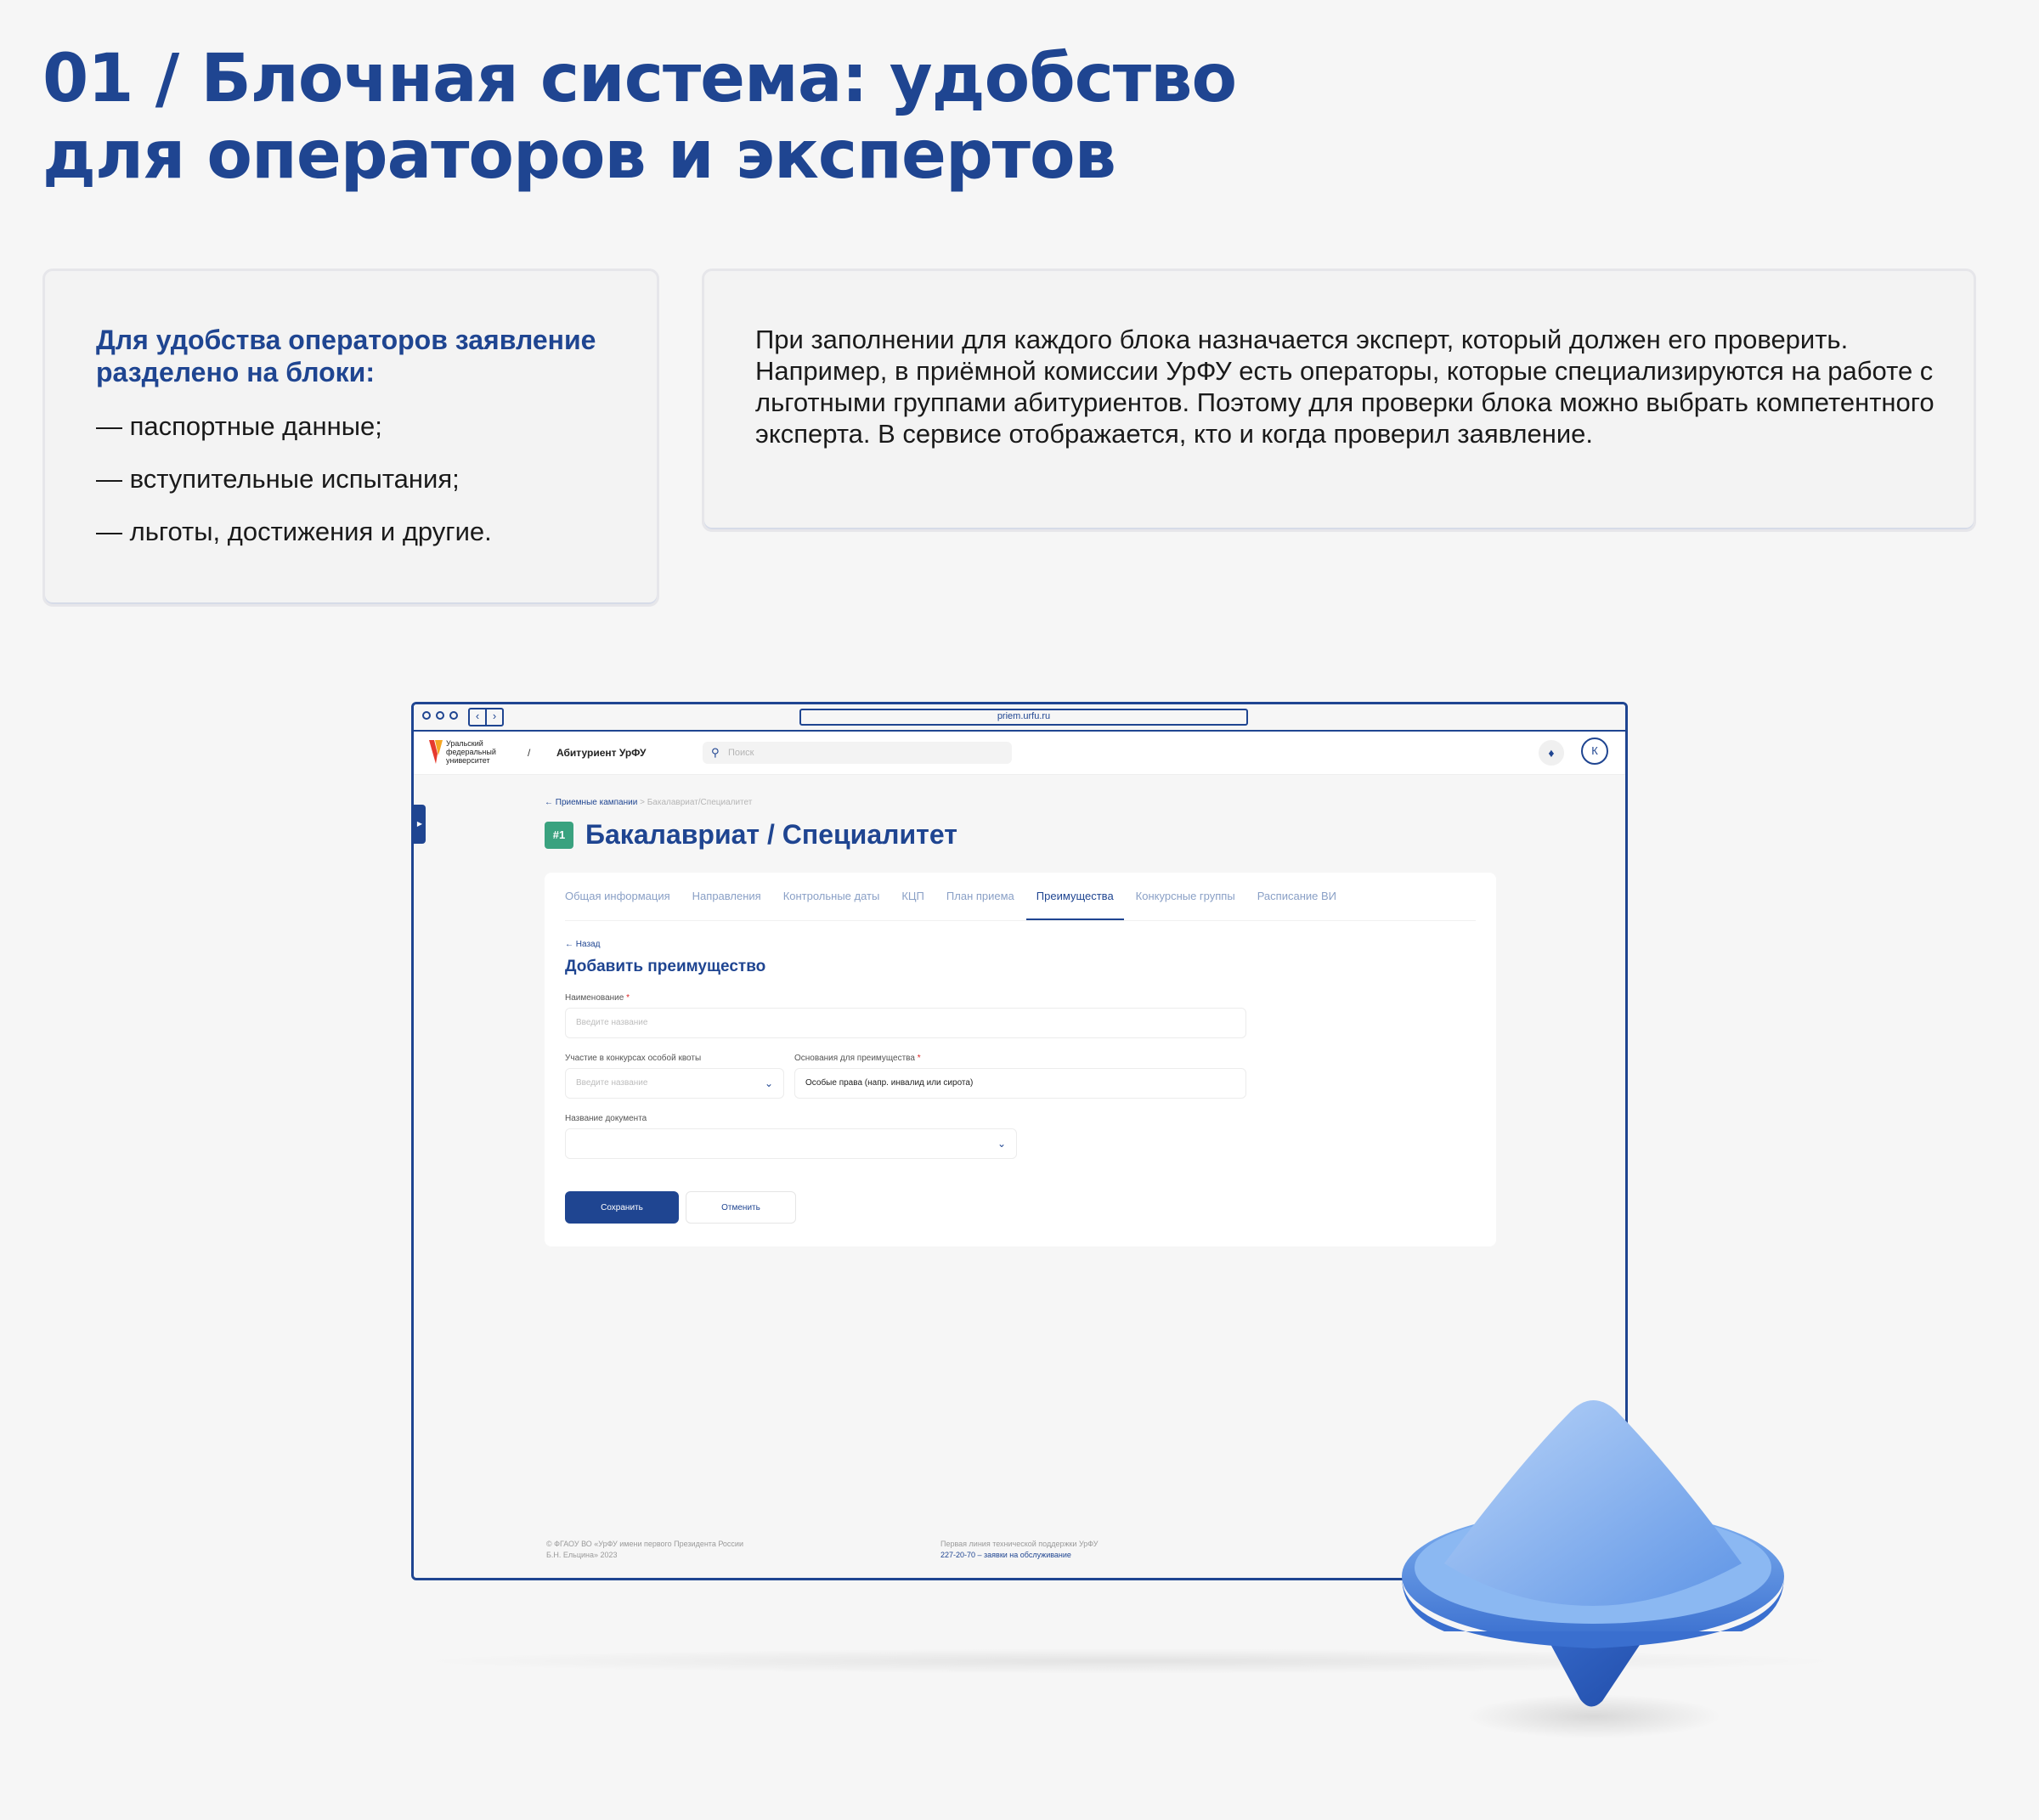 This screenshot has height=1820, width=2039. What do you see at coordinates (1593, 1569) in the screenshot?
I see `spinning-top-icon` at bounding box center [1593, 1569].